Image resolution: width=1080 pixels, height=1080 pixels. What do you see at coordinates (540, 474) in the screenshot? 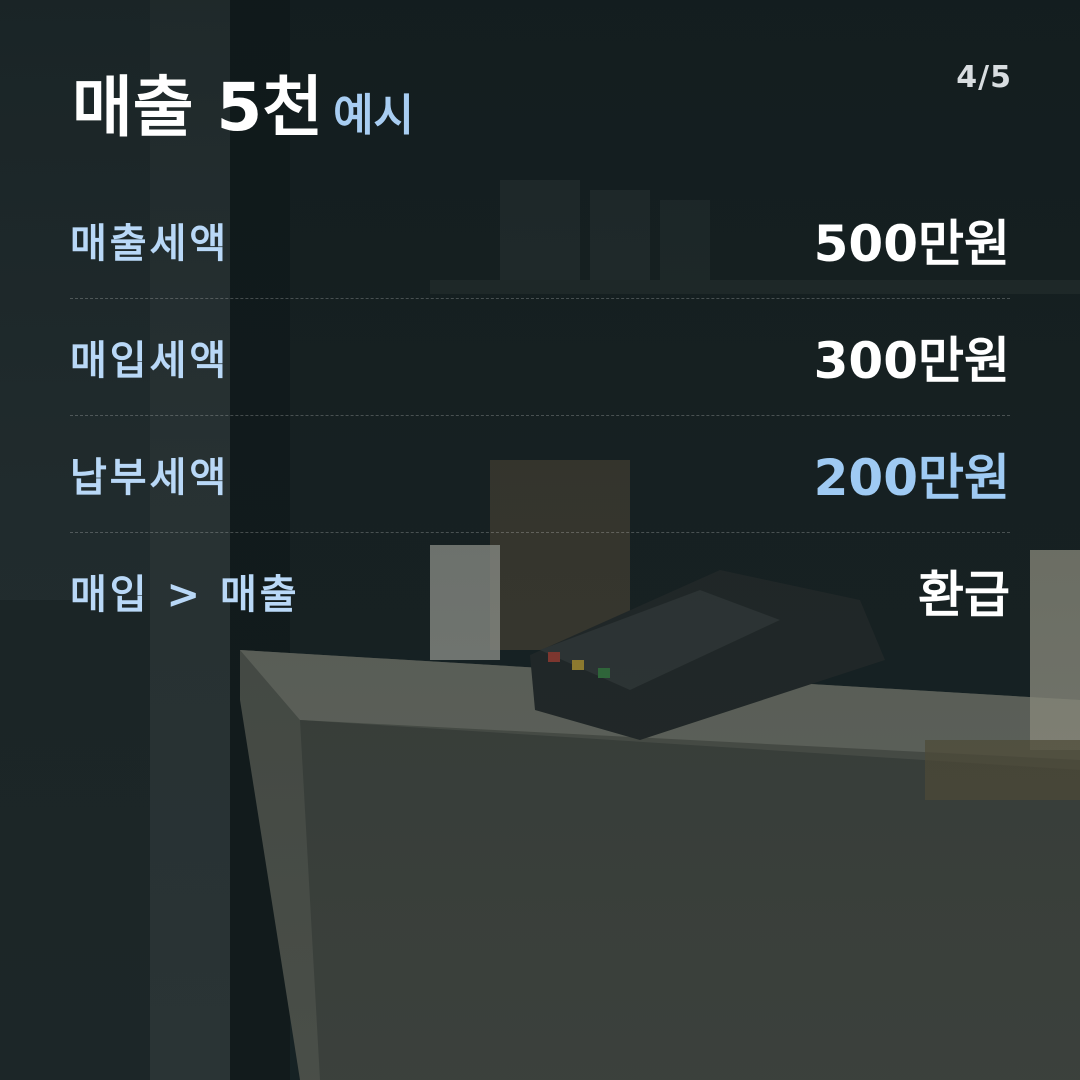
I see `row-payable-tax: 납부세액 200만원` at bounding box center [540, 474].